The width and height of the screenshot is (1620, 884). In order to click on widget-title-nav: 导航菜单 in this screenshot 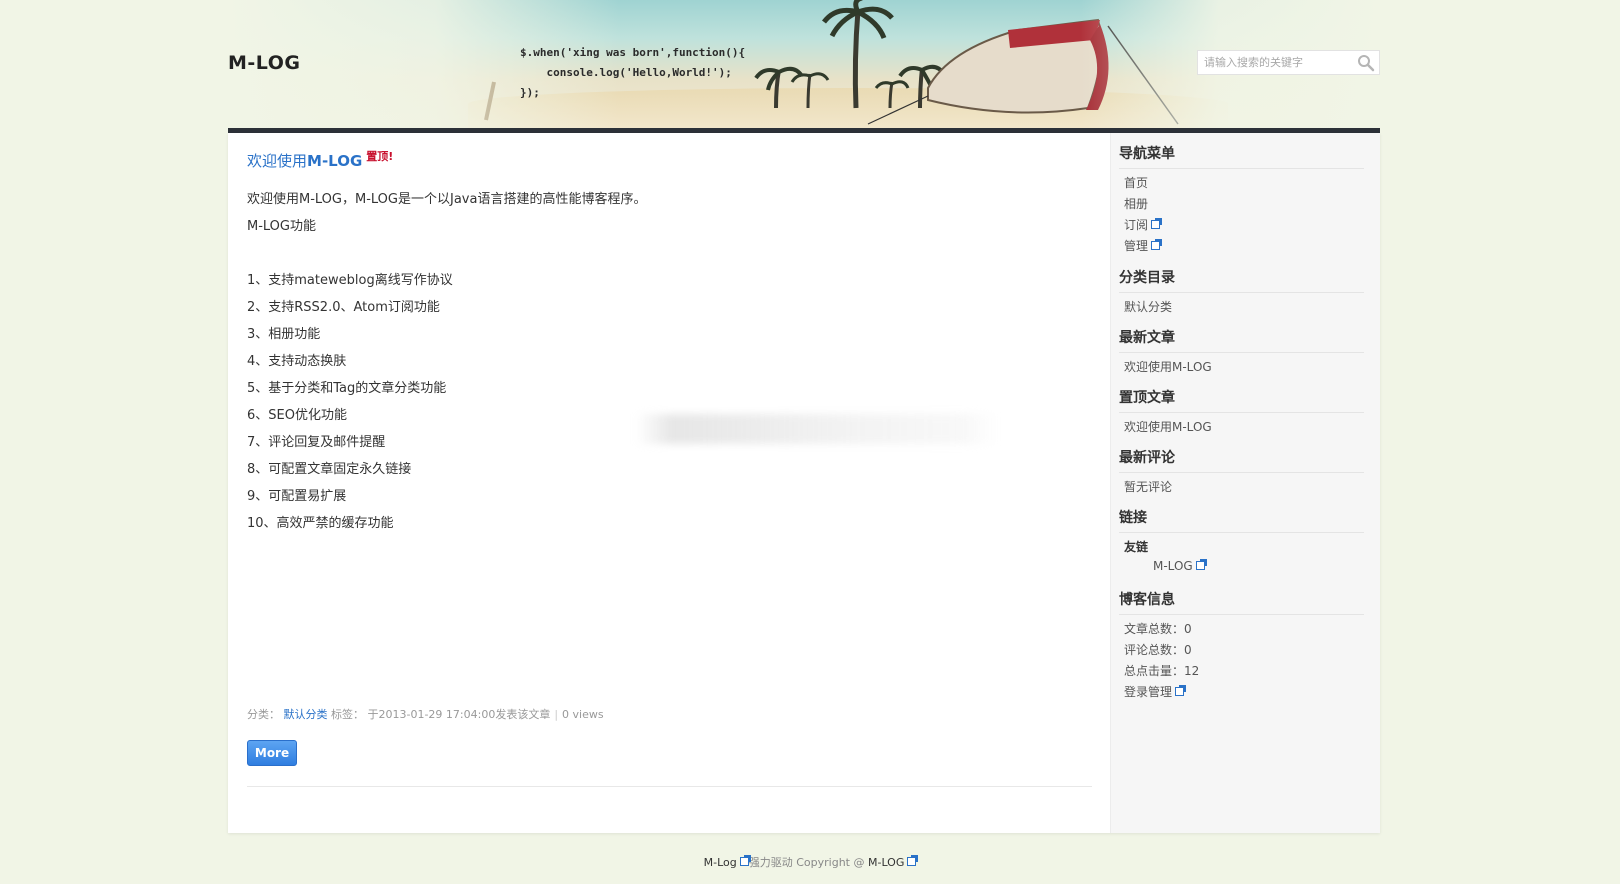, I will do `click(1241, 156)`.